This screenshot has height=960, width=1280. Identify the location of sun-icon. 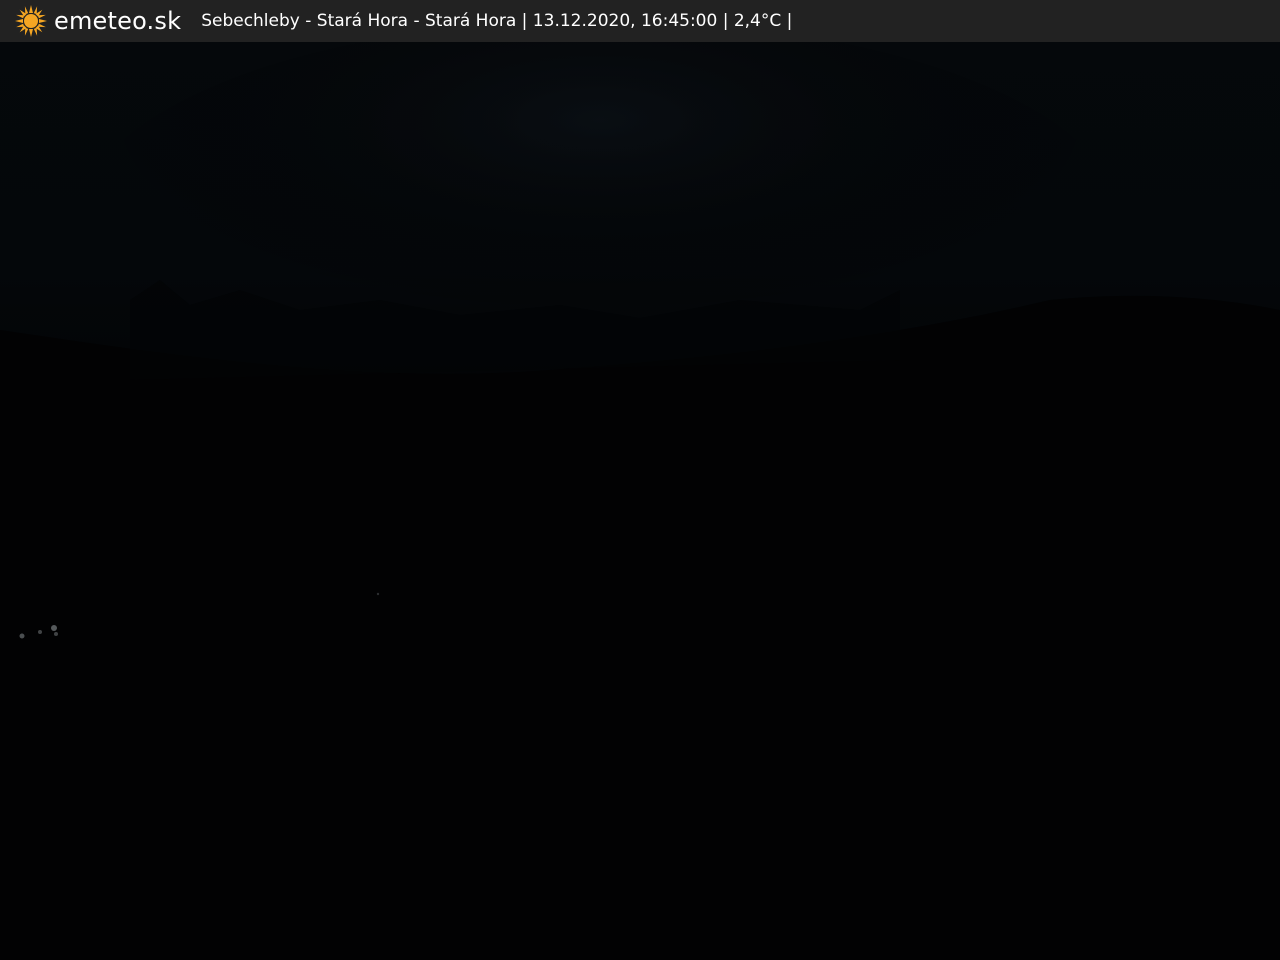
(31, 21).